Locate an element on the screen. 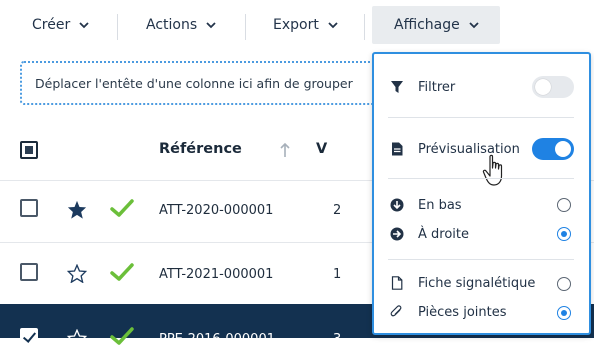  filter-toggle is located at coordinates (553, 87).